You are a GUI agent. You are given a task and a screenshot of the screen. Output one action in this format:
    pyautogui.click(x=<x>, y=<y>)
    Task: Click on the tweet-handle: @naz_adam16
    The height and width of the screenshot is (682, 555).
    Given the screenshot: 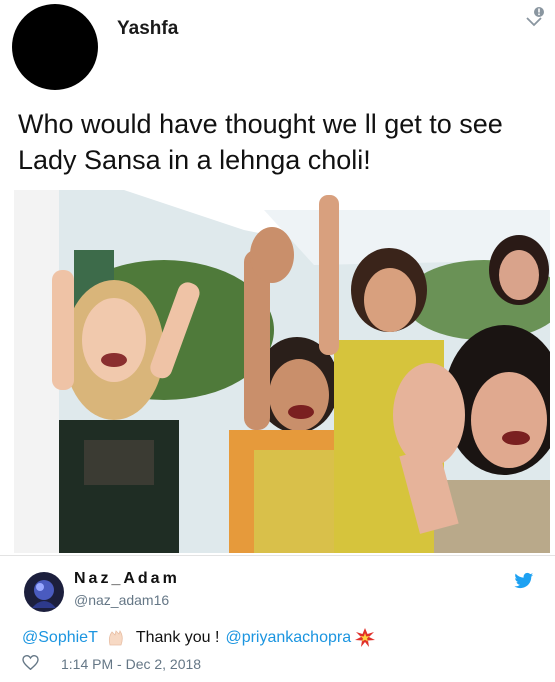 What is the action you would take?
    pyautogui.click(x=121, y=600)
    